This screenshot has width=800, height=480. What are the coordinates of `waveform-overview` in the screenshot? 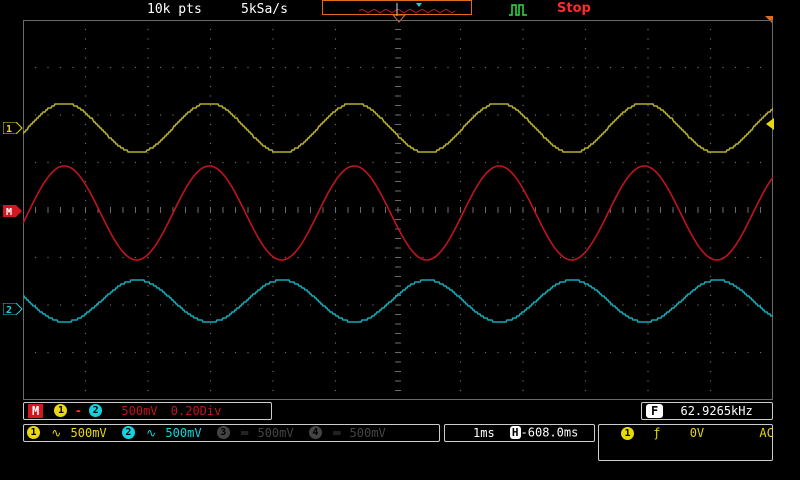 It's located at (397, 8).